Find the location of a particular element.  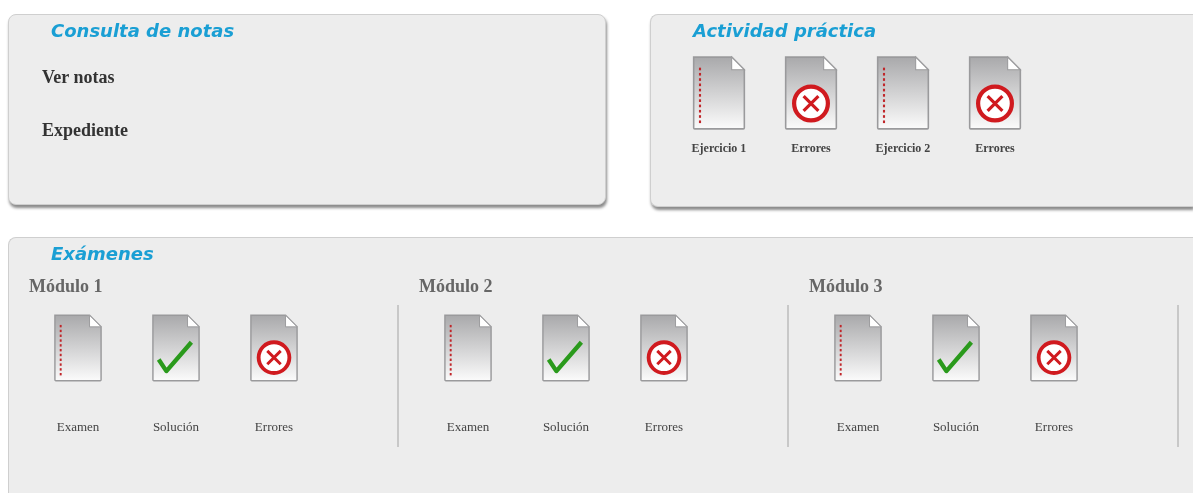

module-title: Módulo 3 is located at coordinates (846, 286).